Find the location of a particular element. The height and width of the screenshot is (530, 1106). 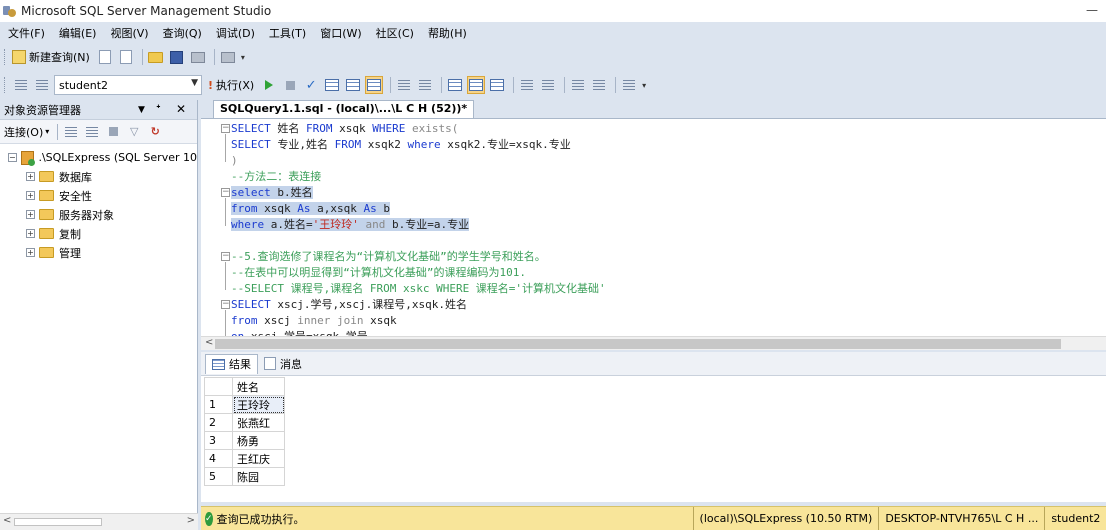

tab-messages: 消息 is located at coordinates (283, 364).